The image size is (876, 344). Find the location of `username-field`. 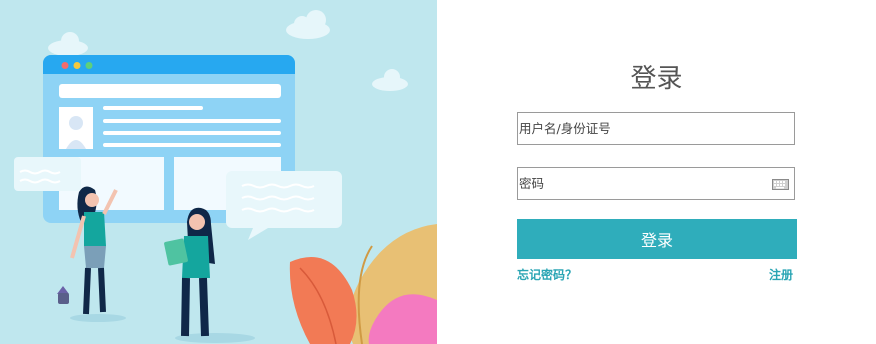

username-field is located at coordinates (656, 128).